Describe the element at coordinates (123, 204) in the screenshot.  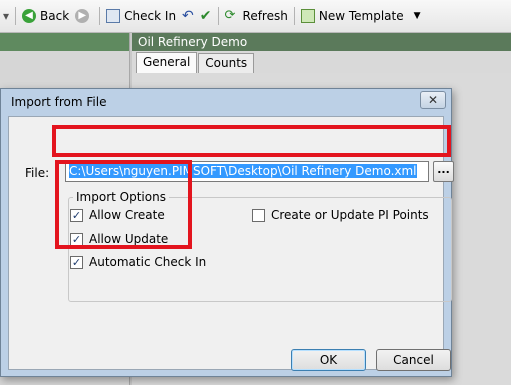
I see `options-highlight-box` at that location.